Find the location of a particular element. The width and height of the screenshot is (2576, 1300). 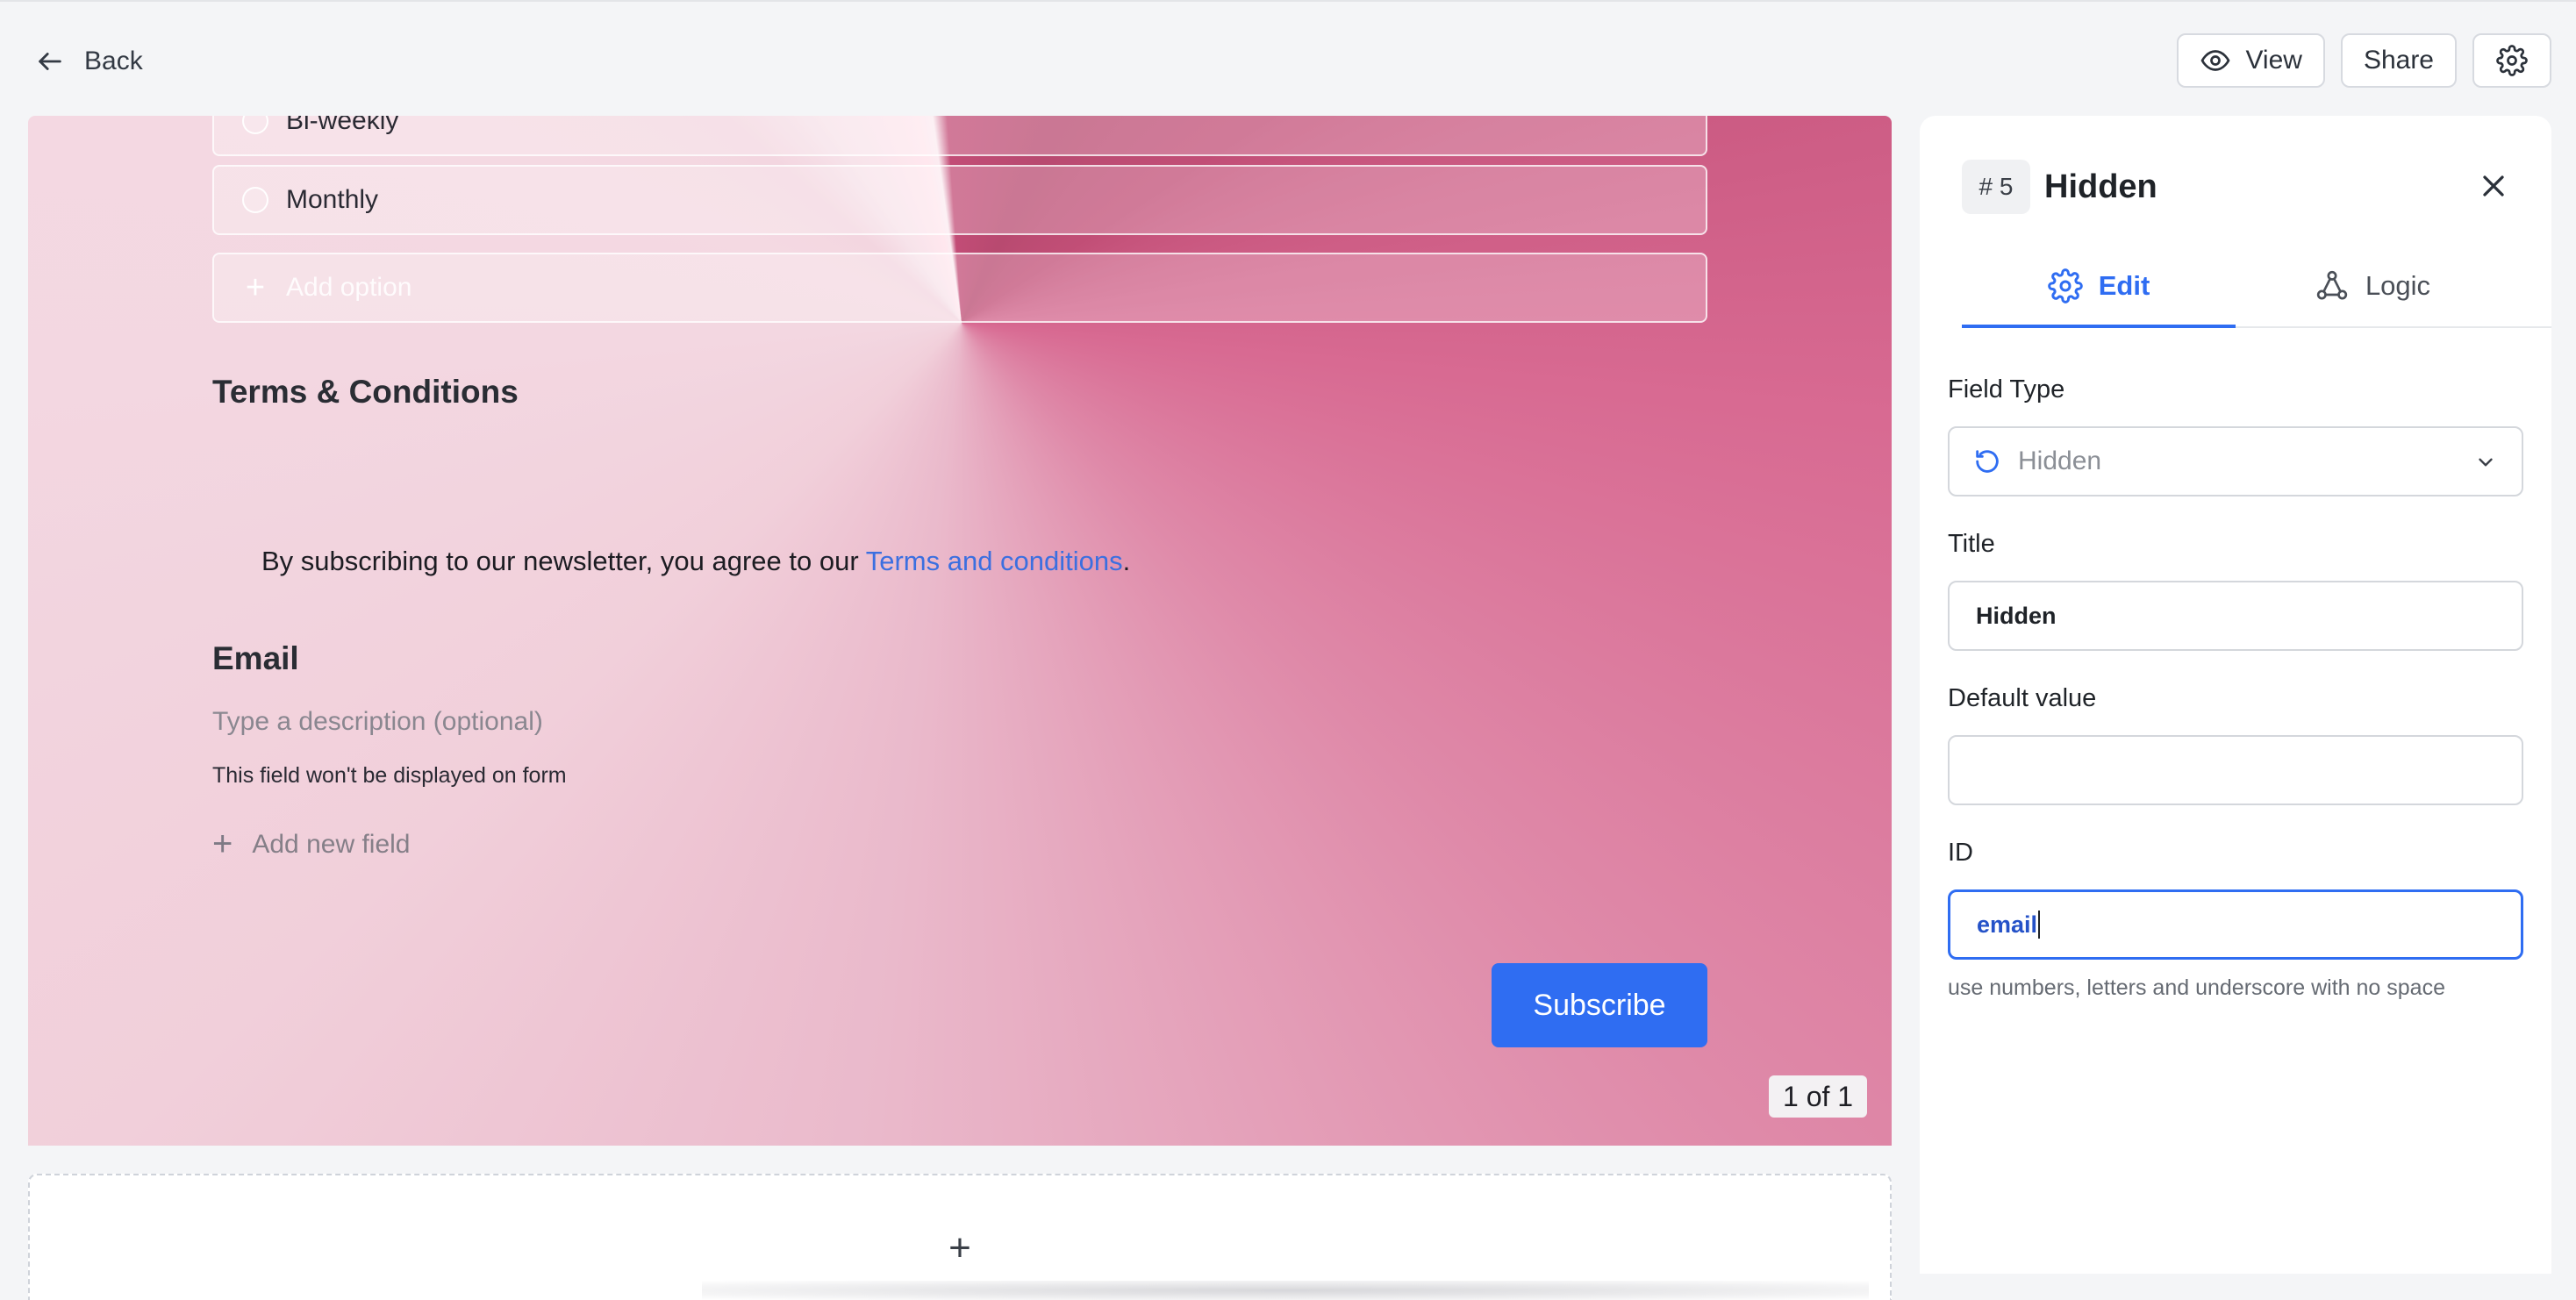

tab-logic: Logic is located at coordinates (2372, 286).